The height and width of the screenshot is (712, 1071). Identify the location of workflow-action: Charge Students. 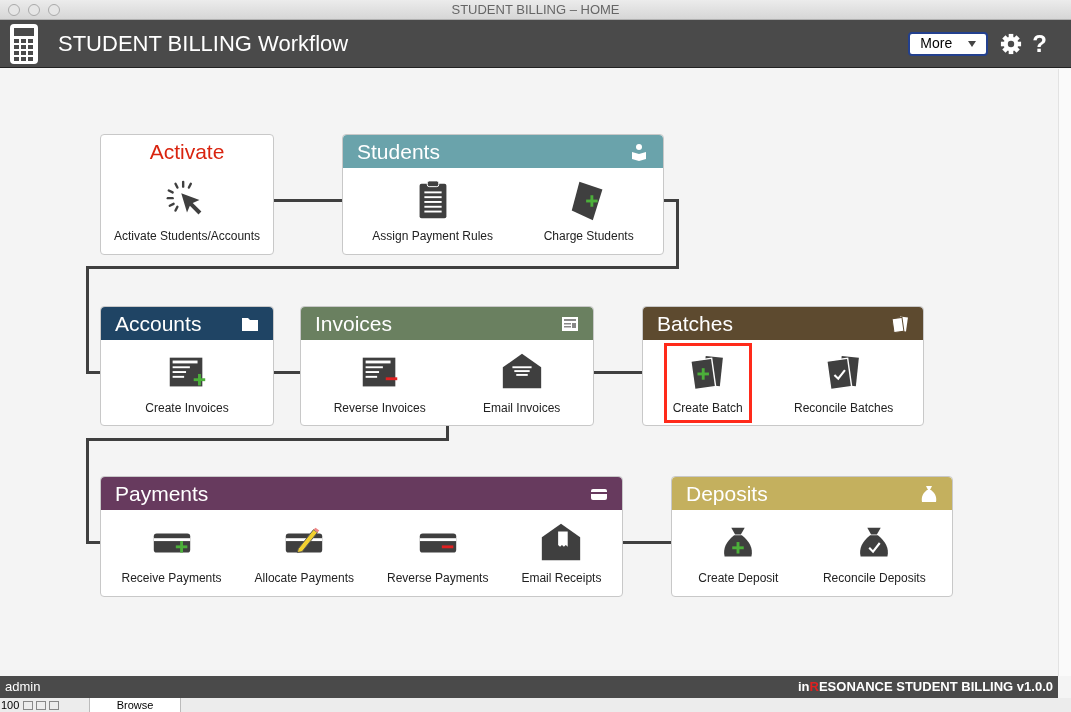
(588, 211).